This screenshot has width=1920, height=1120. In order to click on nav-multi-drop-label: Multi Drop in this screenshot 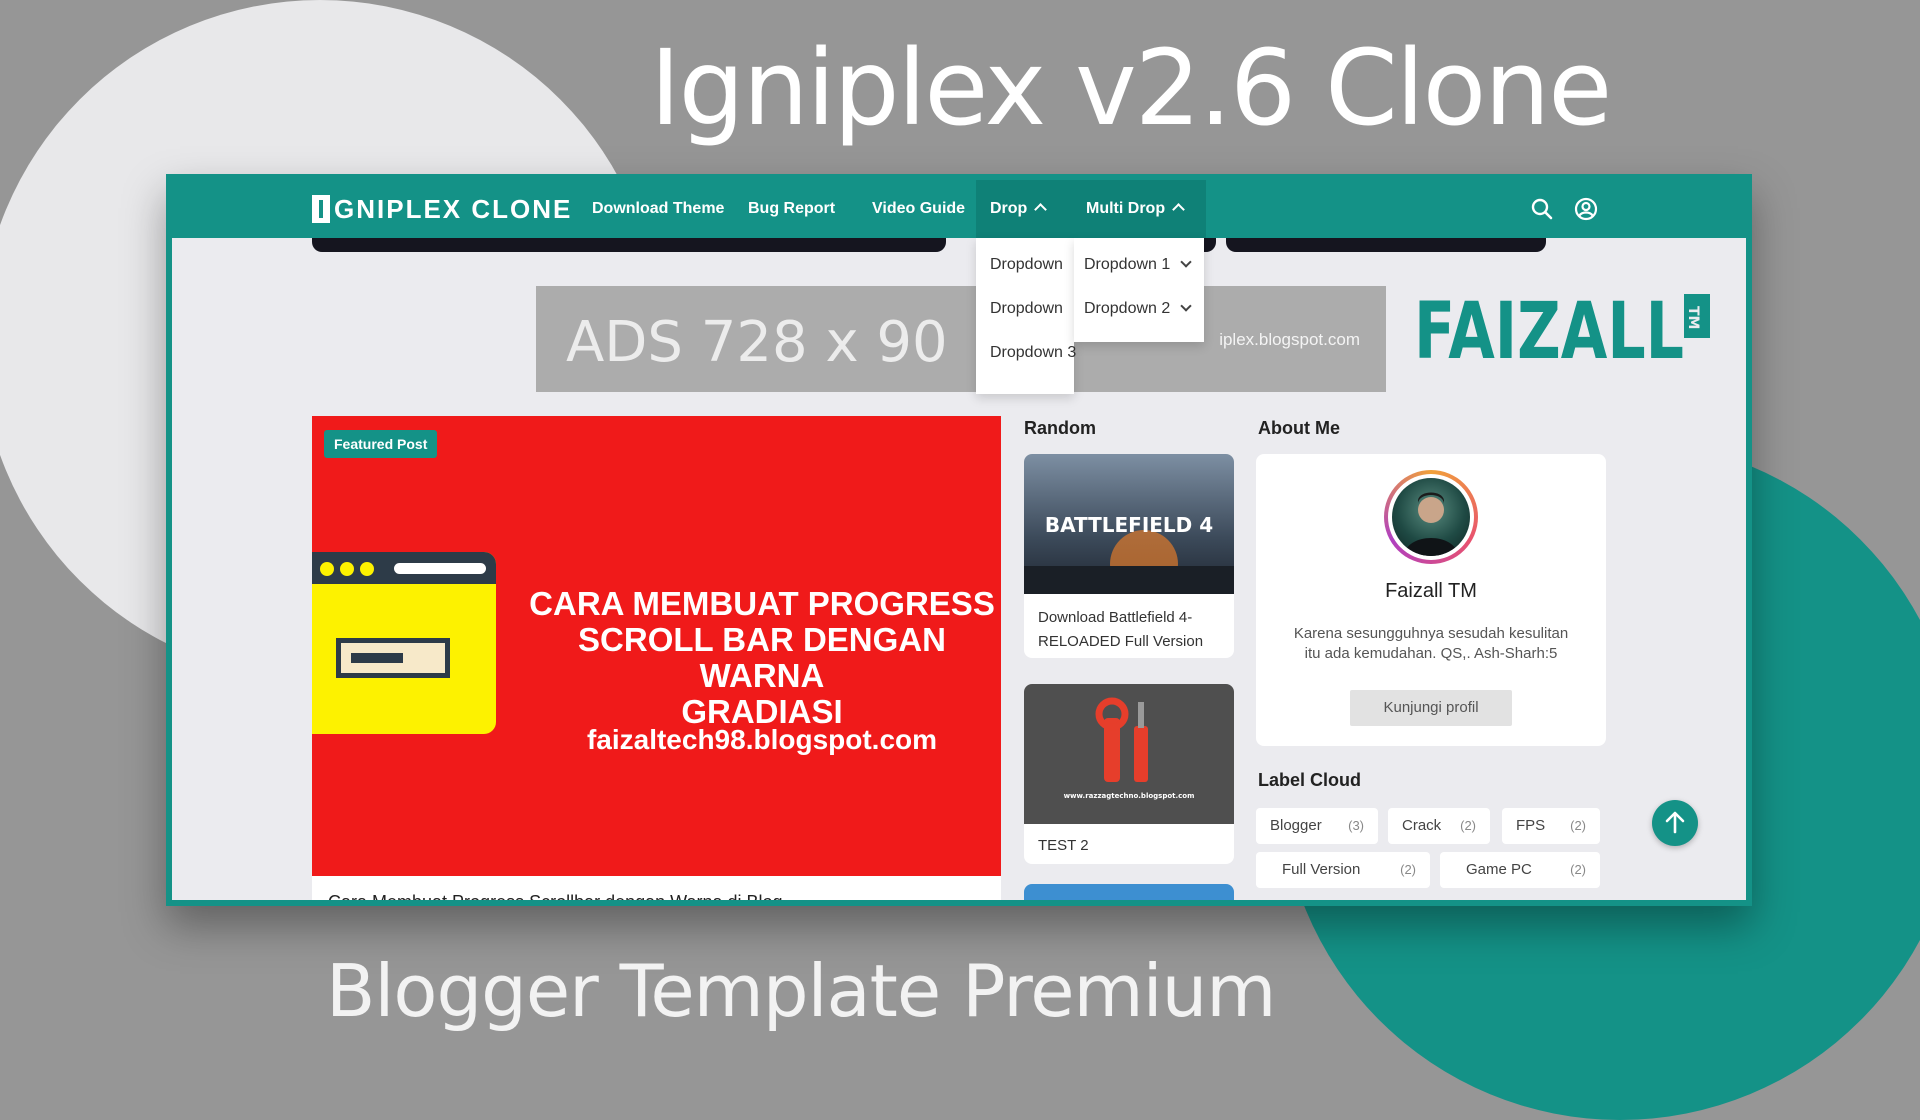, I will do `click(1126, 208)`.